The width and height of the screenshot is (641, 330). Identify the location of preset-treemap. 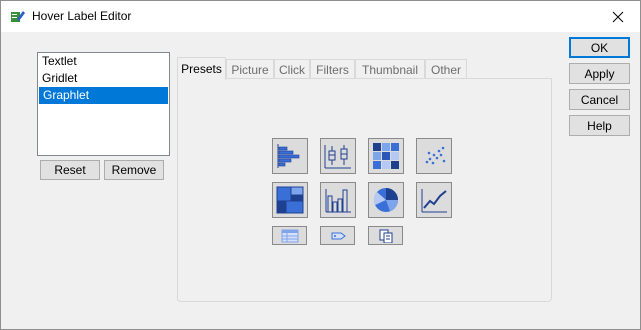
(290, 200).